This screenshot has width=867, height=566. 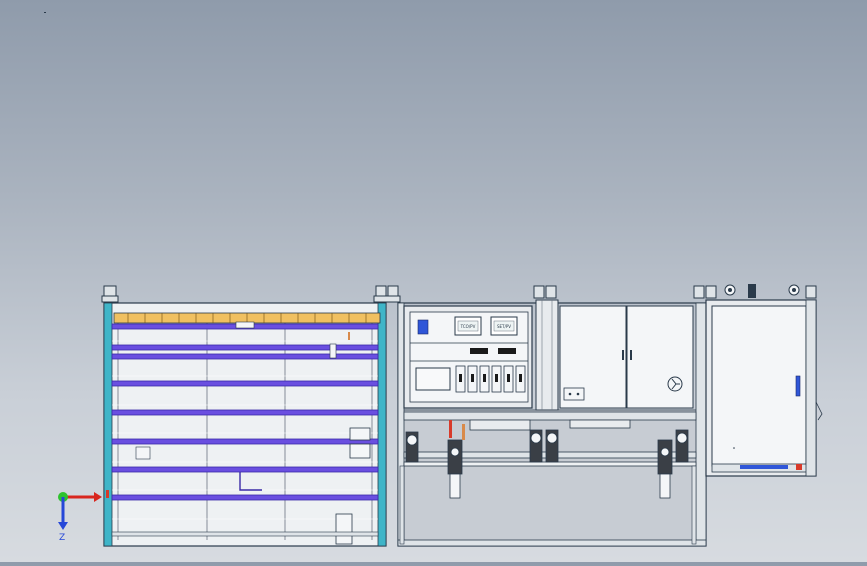 What do you see at coordinates (675, 384) in the screenshot?
I see `door-emblem` at bounding box center [675, 384].